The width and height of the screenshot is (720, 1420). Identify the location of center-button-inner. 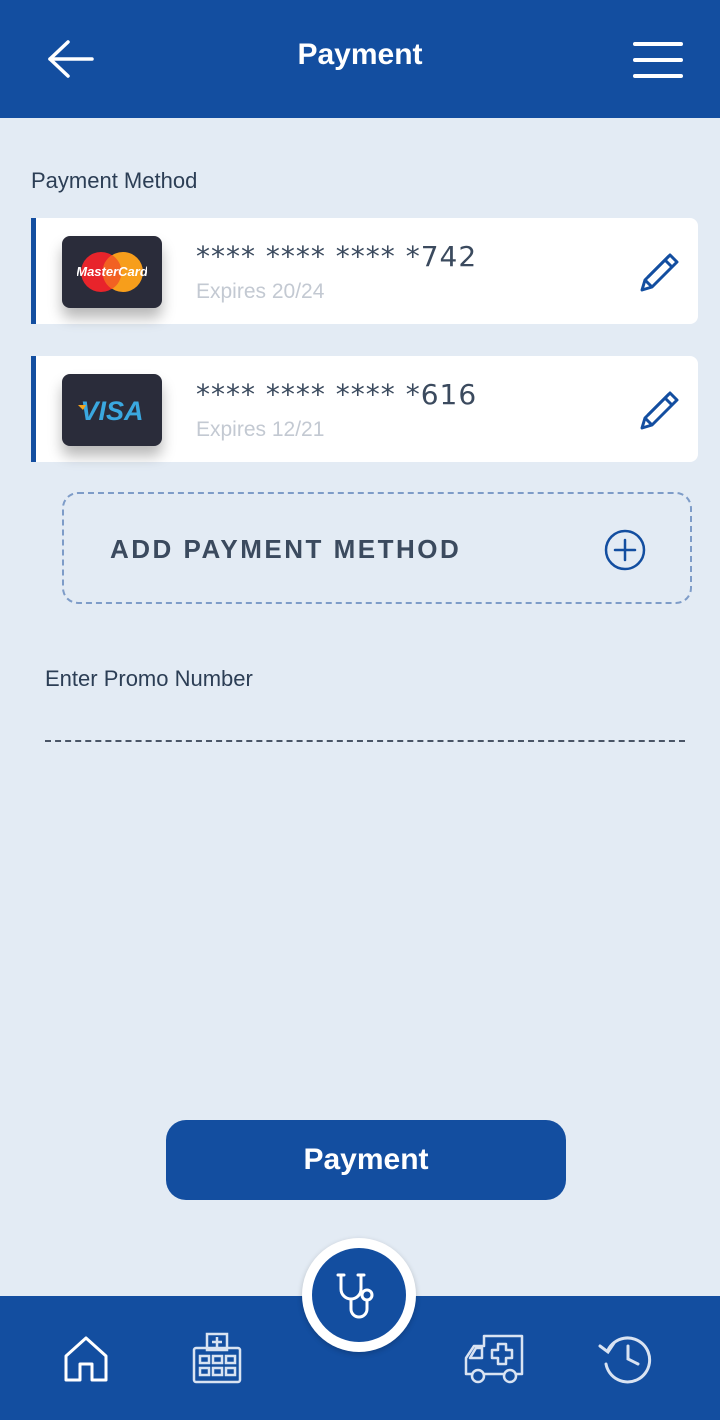
(359, 1295).